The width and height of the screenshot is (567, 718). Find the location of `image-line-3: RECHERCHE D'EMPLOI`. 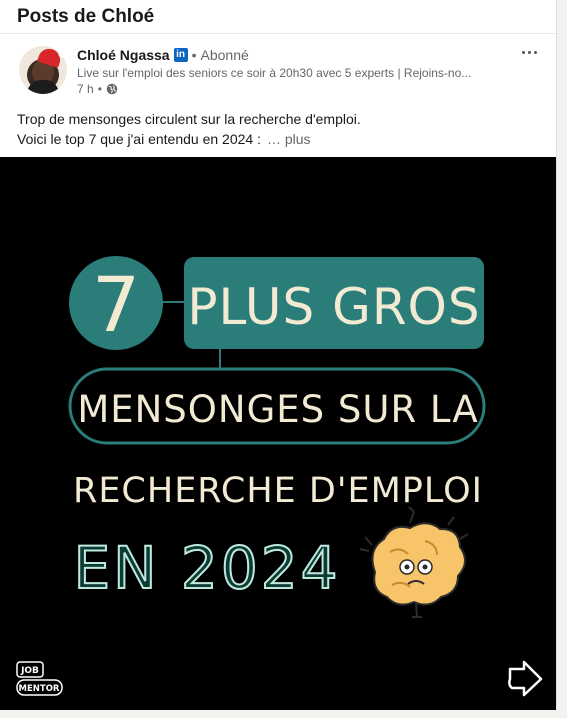

image-line-3: RECHERCHE D'EMPLOI is located at coordinates (278, 491).